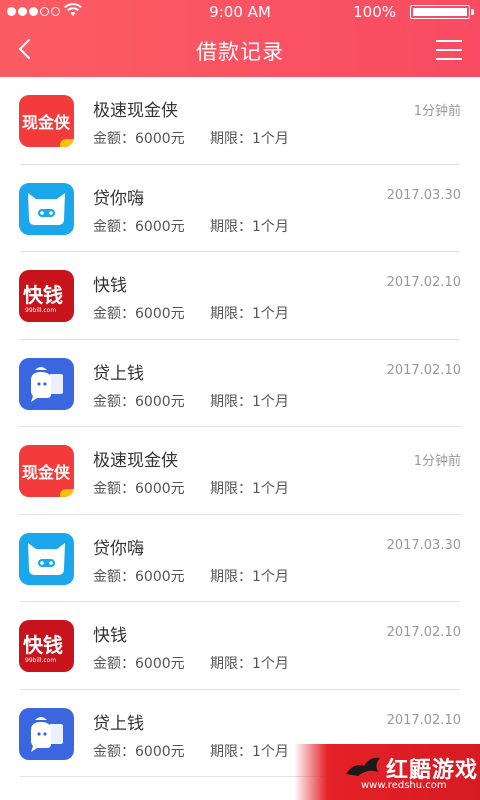 This screenshot has height=800, width=480. I want to click on status-bar: 9:00 AM 100%, so click(240, 12).